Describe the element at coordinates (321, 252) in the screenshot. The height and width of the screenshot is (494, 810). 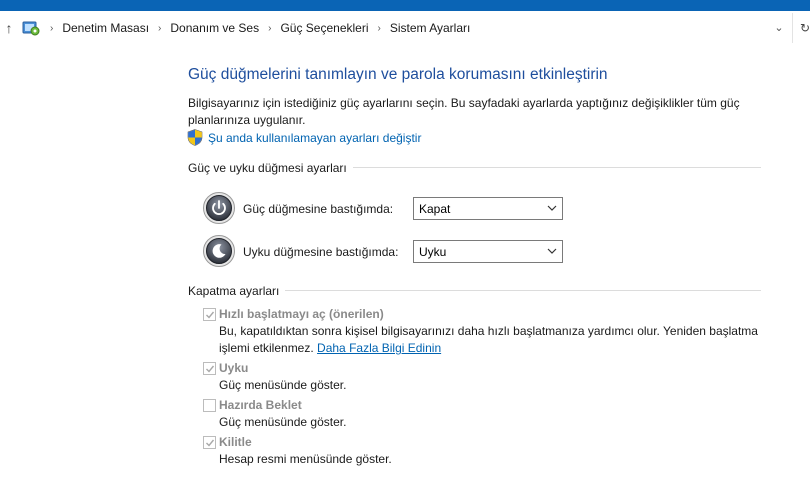
I see `sleep-button-action-label: Uyku düğmesine bastığımda:` at that location.